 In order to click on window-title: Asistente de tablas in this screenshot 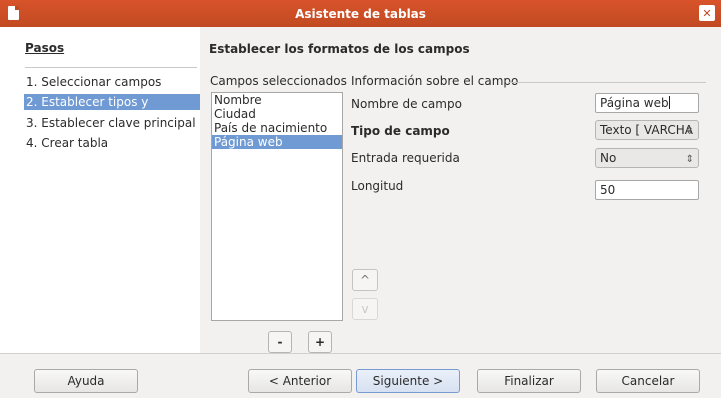, I will do `click(360, 13)`.